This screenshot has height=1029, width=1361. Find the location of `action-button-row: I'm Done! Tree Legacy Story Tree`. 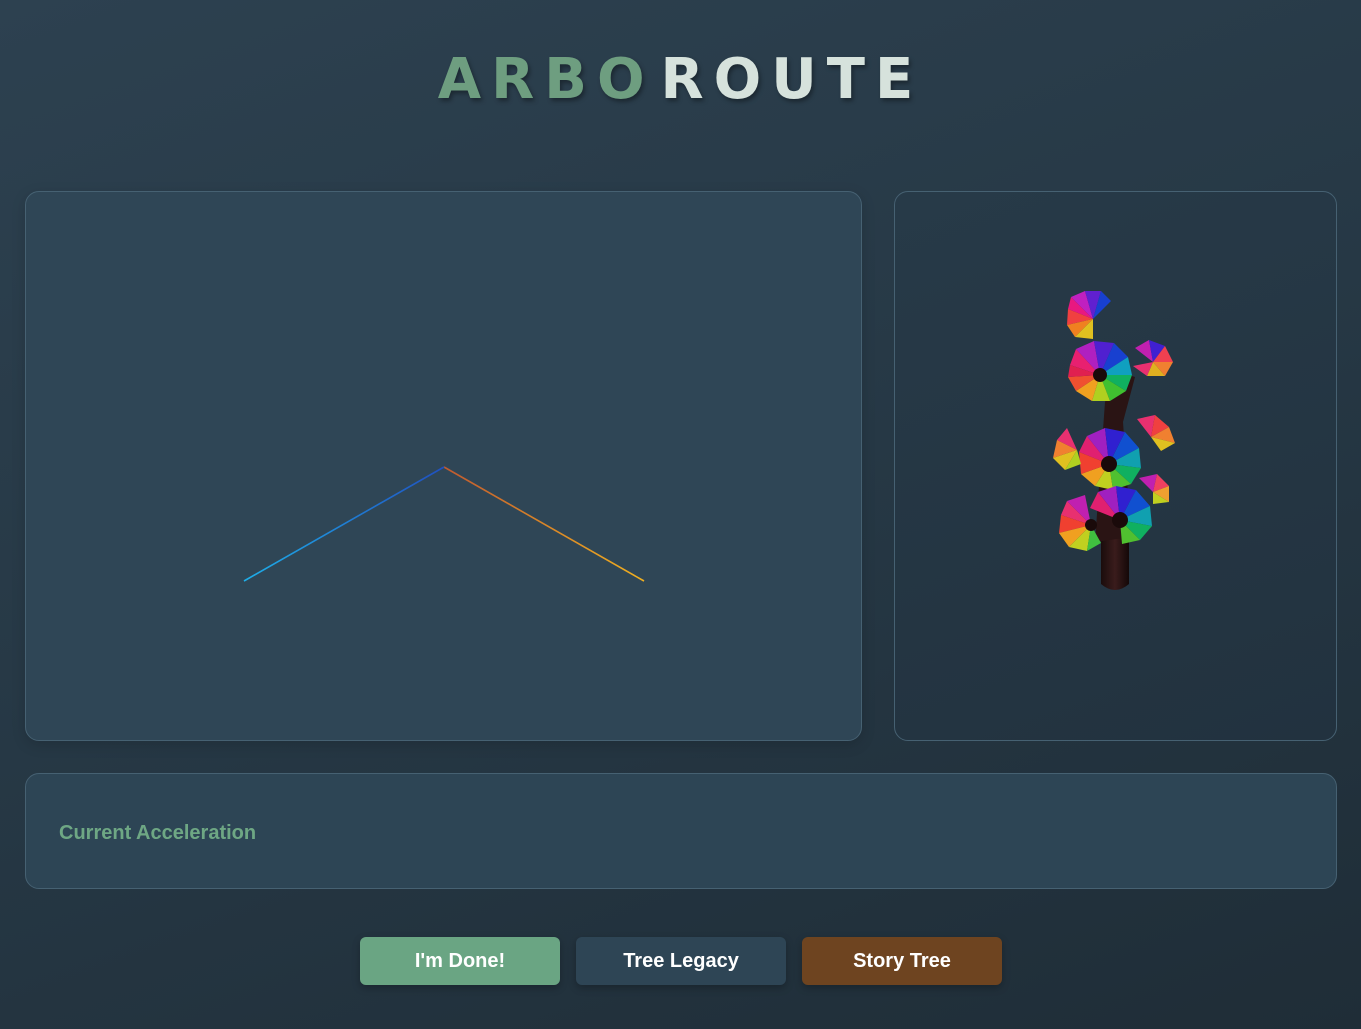

action-button-row: I'm Done! Tree Legacy Story Tree is located at coordinates (680, 961).